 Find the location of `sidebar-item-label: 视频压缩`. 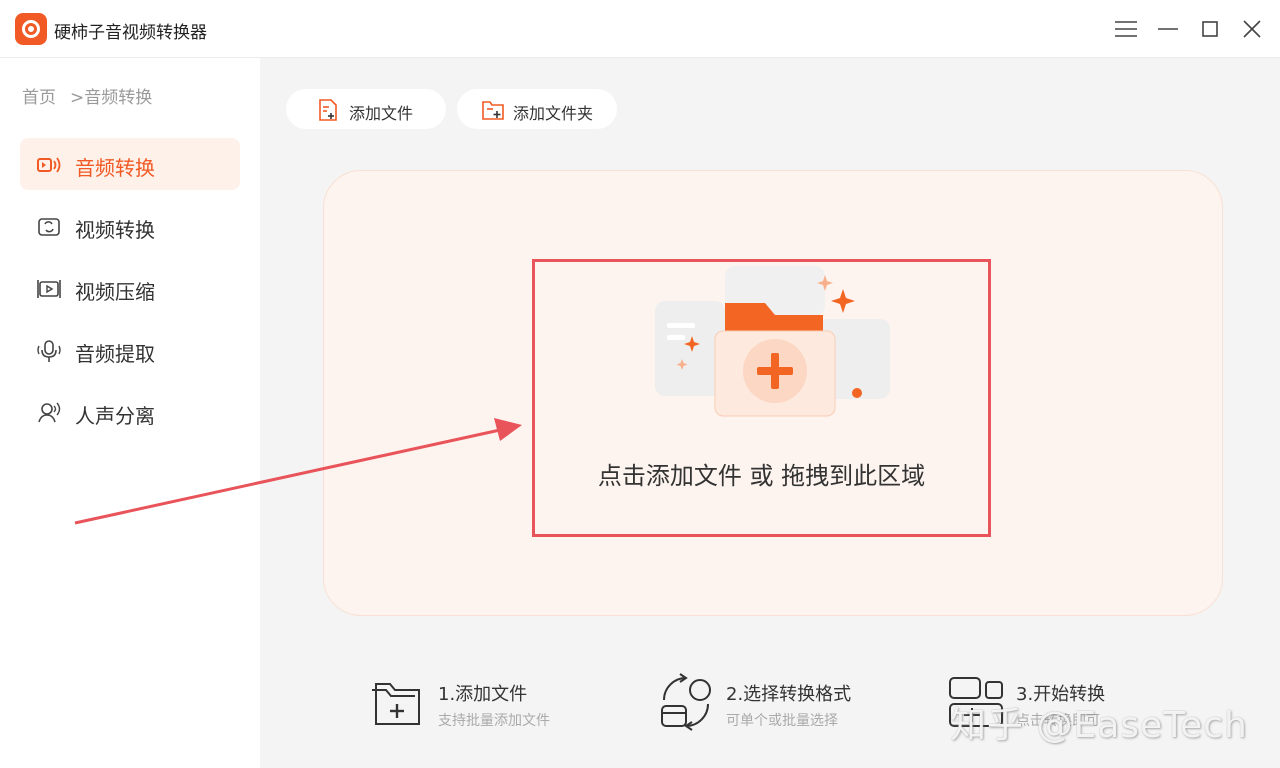

sidebar-item-label: 视频压缩 is located at coordinates (115, 292).